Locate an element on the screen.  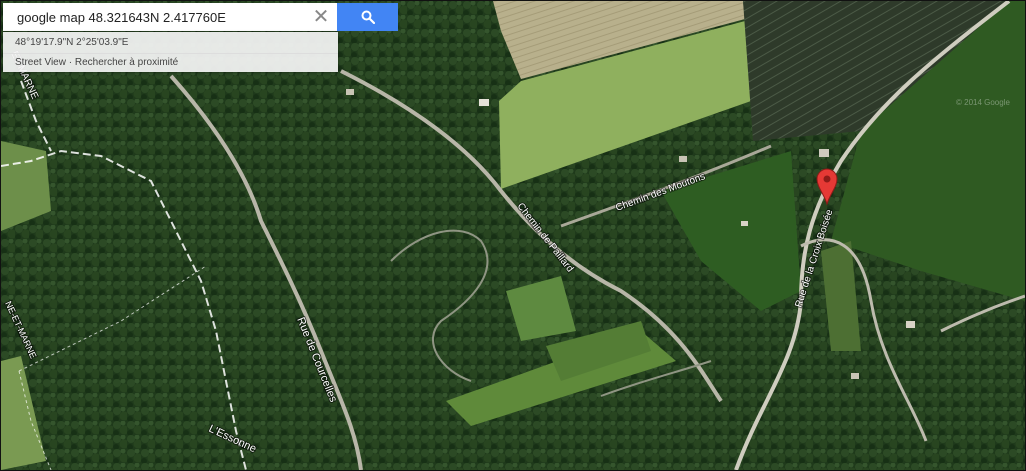
close-icon: ✕ is located at coordinates (321, 17).